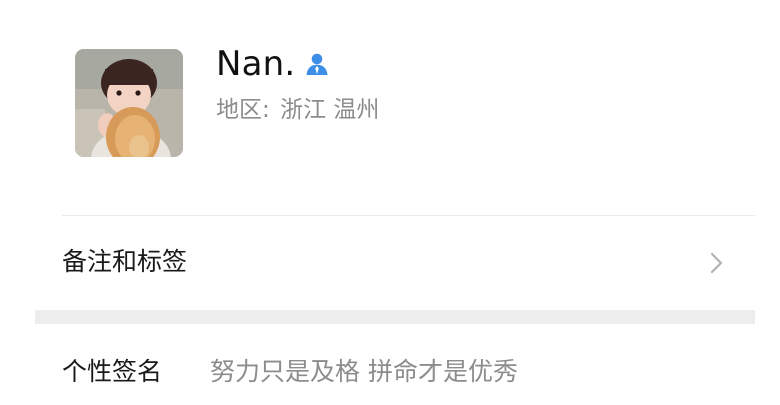 This screenshot has height=405, width=780. What do you see at coordinates (364, 371) in the screenshot?
I see `signature-value: 努力只是及格 拼命才是优秀` at bounding box center [364, 371].